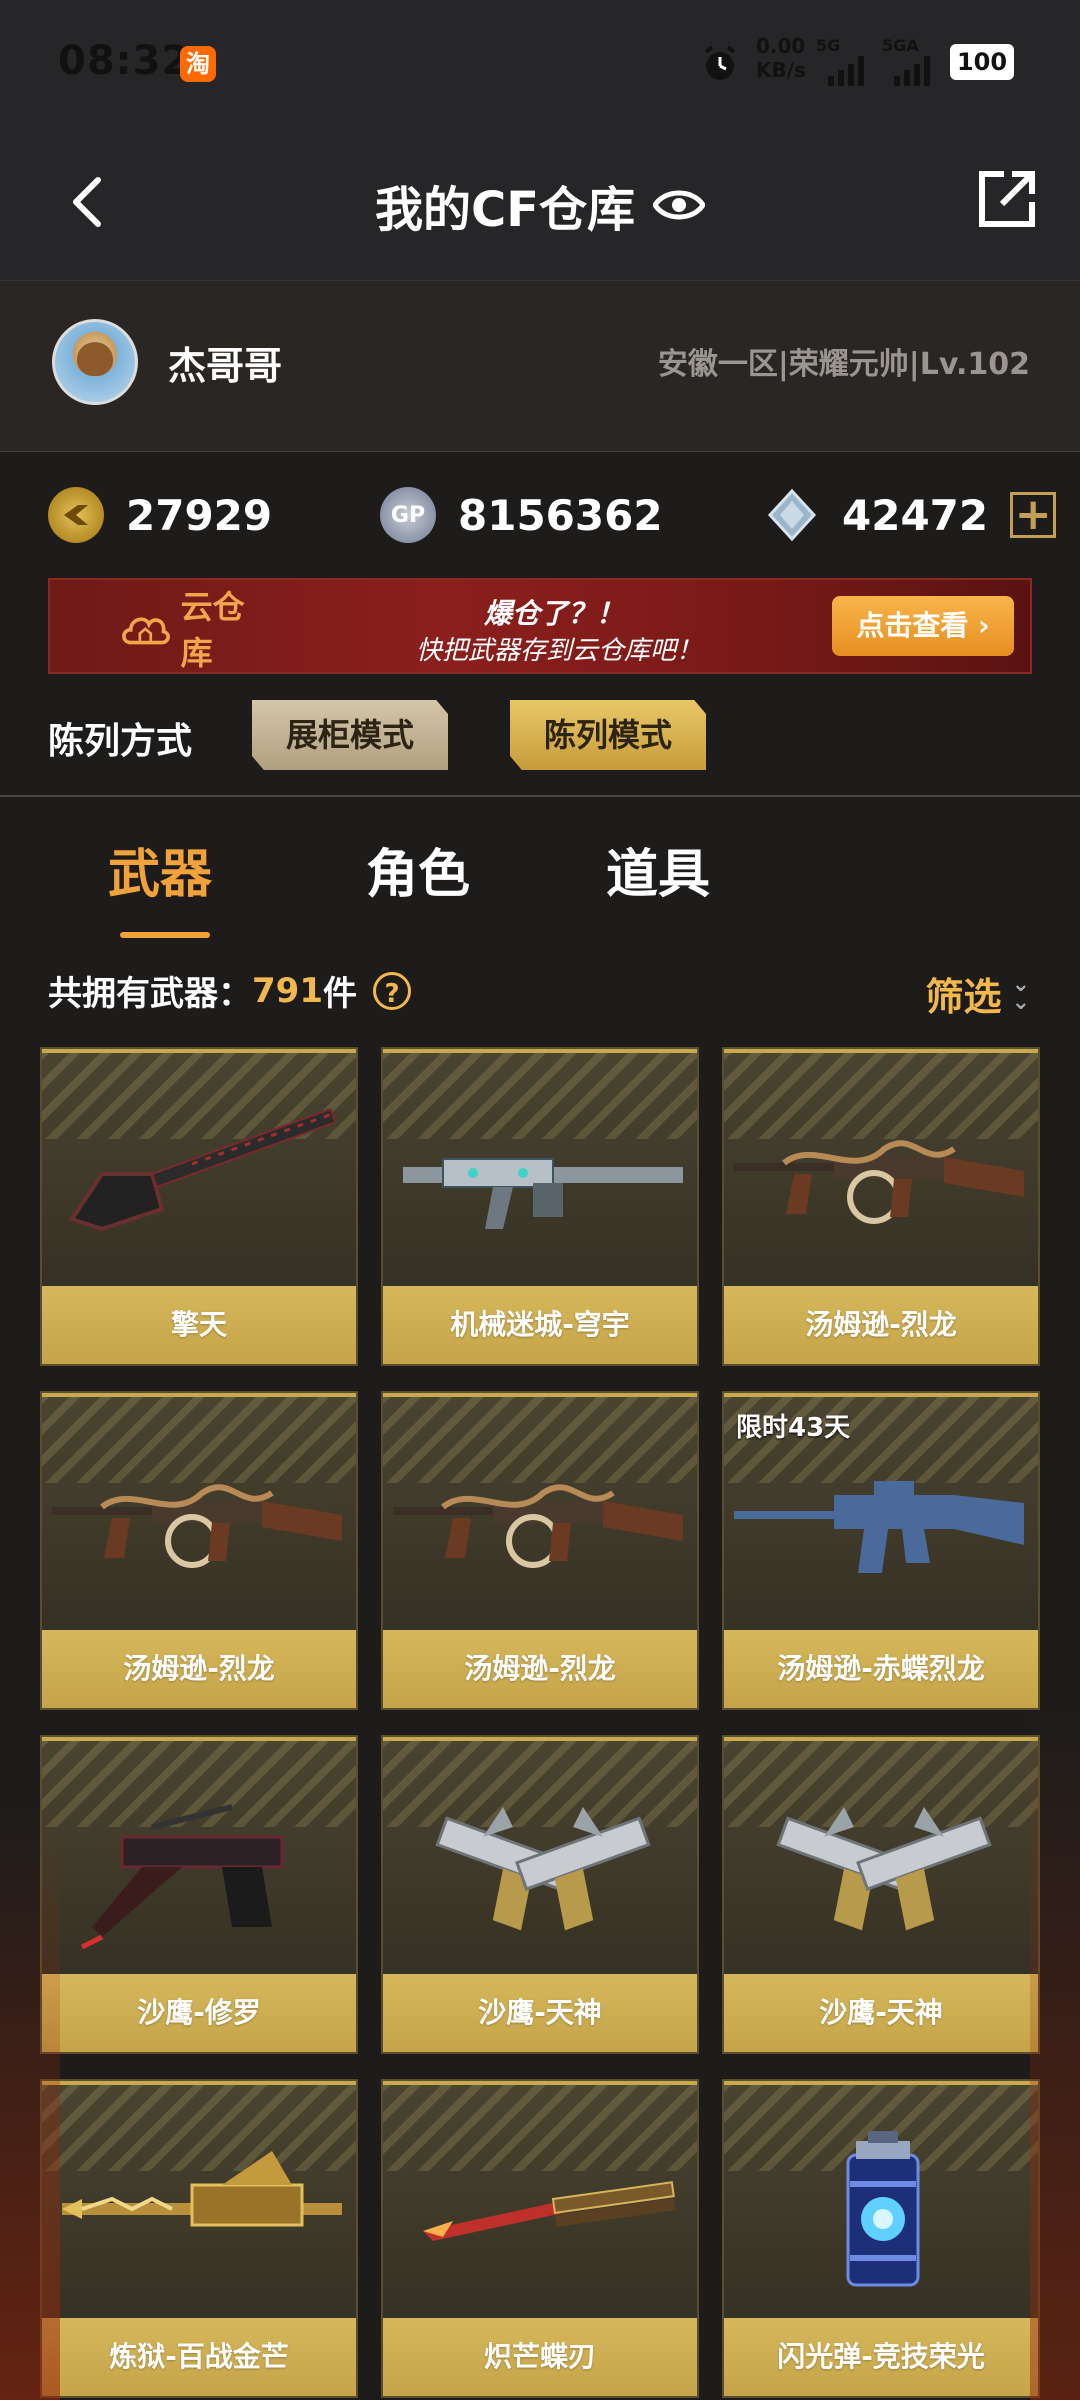 This screenshot has height=2400, width=1080. What do you see at coordinates (554, 613) in the screenshot?
I see `banner-headline: 爆仓了？！` at bounding box center [554, 613].